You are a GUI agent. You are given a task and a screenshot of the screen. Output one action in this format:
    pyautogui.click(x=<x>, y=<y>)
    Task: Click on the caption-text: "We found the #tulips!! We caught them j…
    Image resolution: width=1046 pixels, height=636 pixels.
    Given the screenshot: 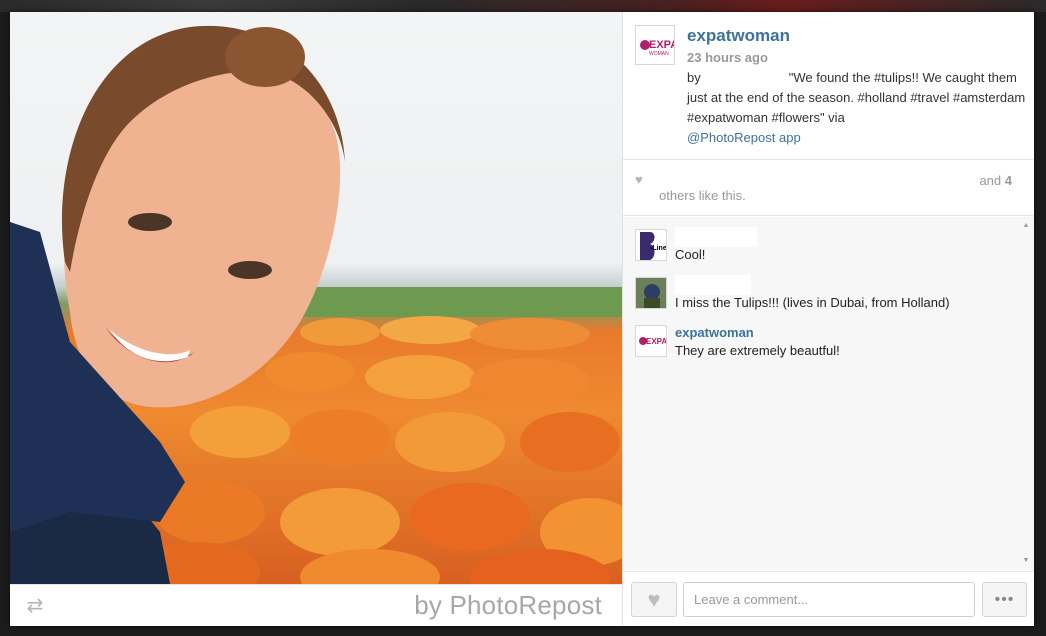 What is the action you would take?
    pyautogui.click(x=856, y=97)
    